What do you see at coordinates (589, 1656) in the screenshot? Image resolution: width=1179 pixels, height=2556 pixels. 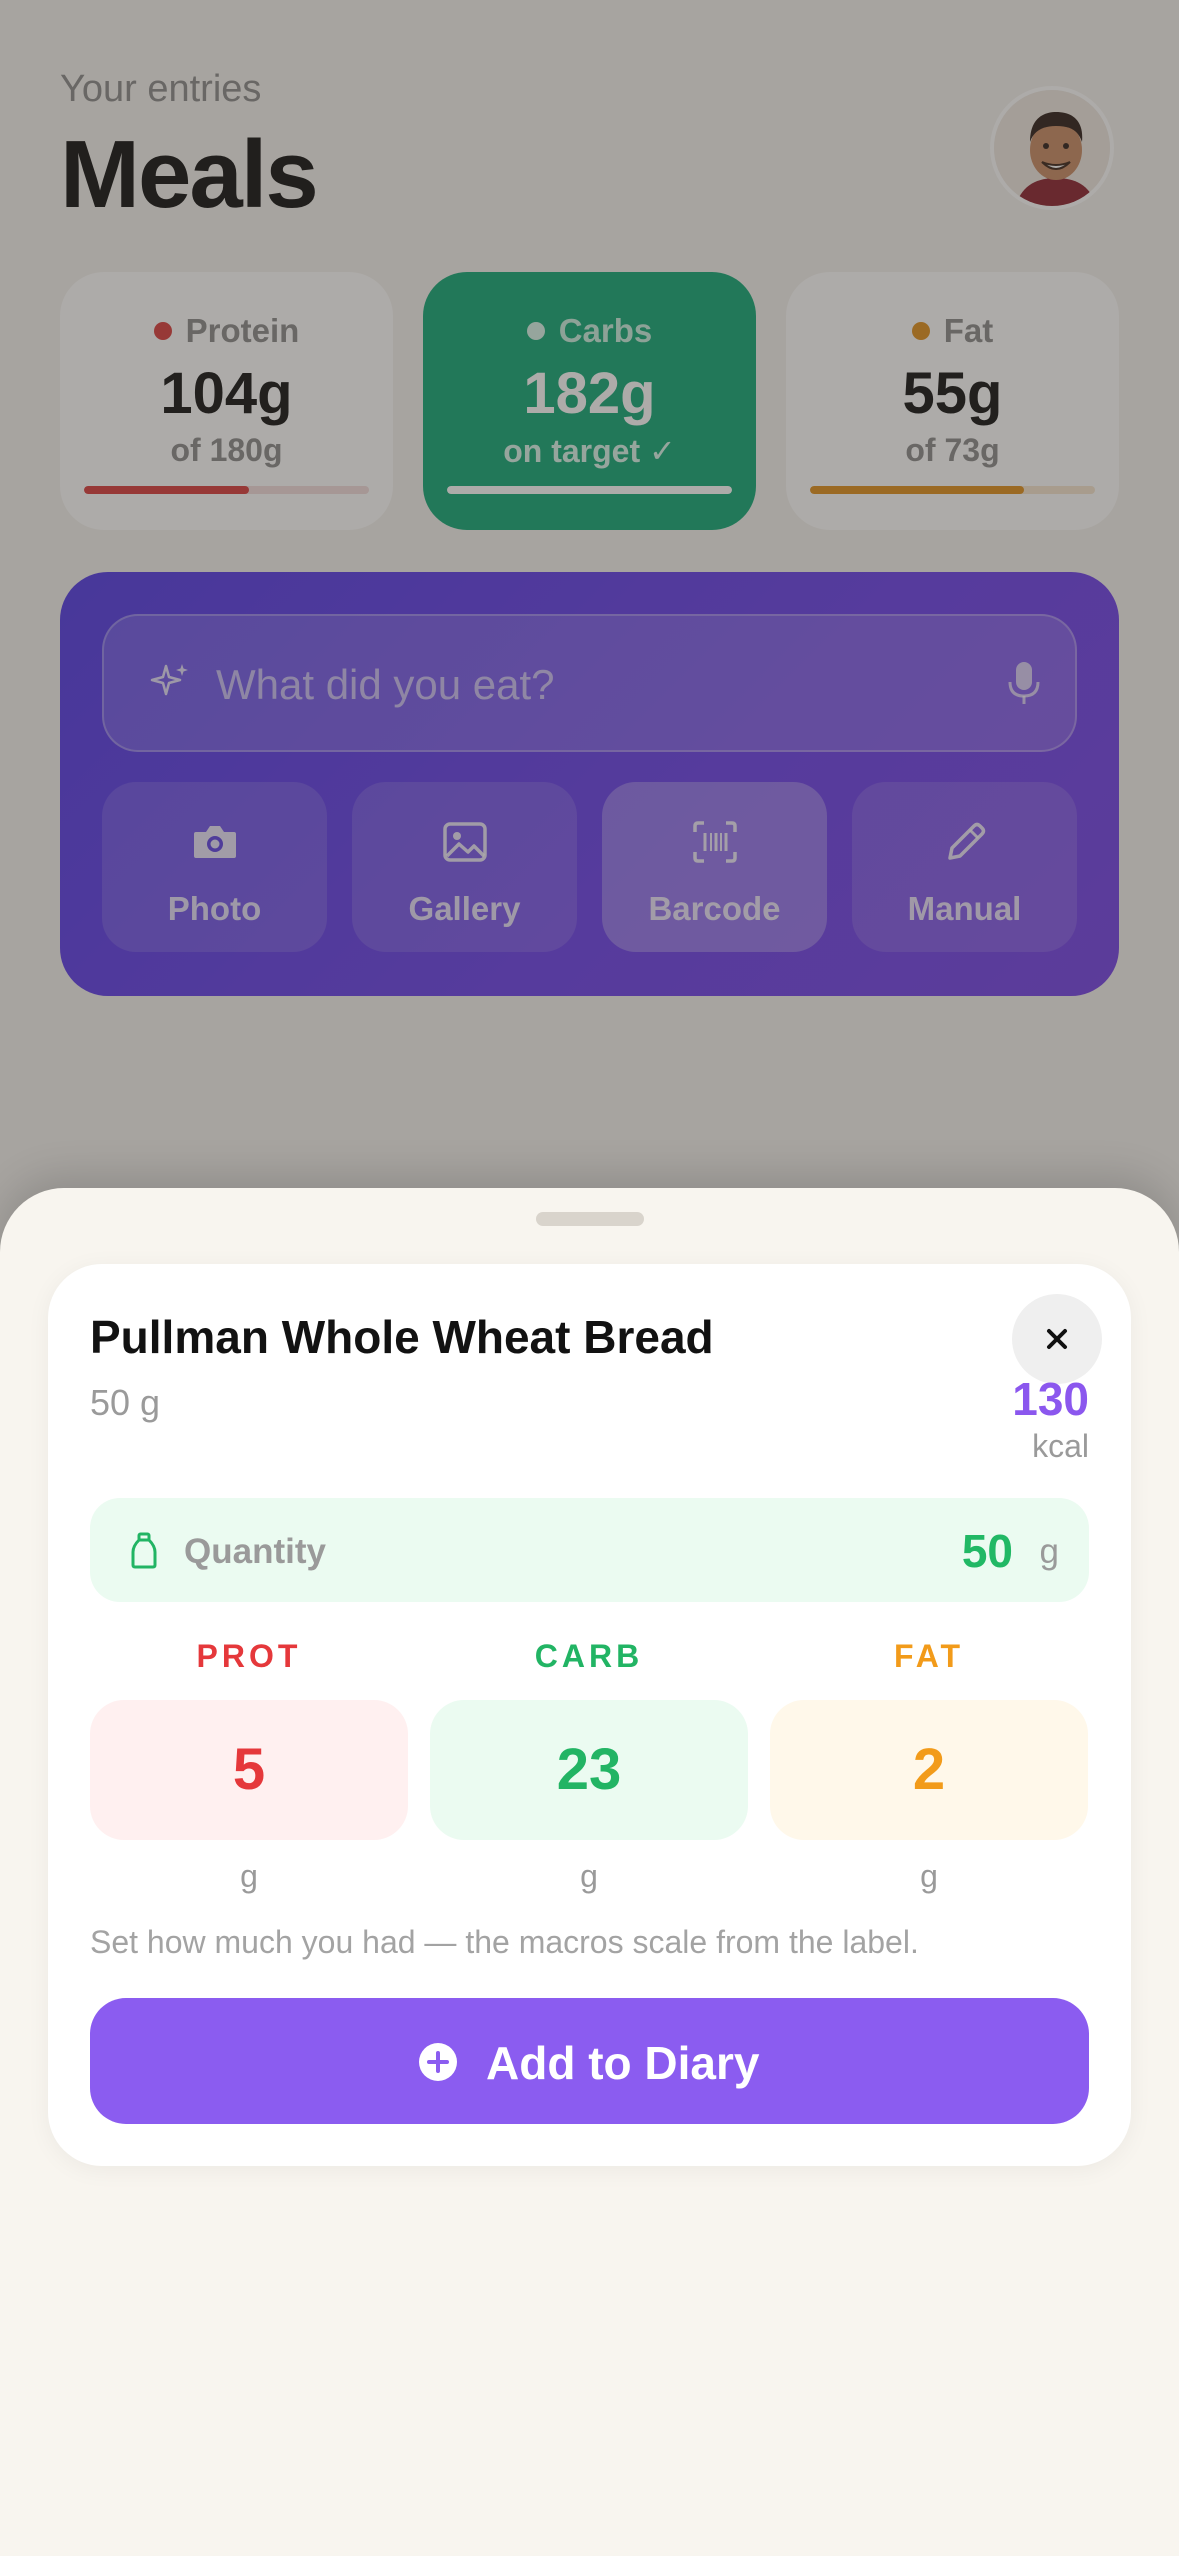 I see `macro-label: CARB` at bounding box center [589, 1656].